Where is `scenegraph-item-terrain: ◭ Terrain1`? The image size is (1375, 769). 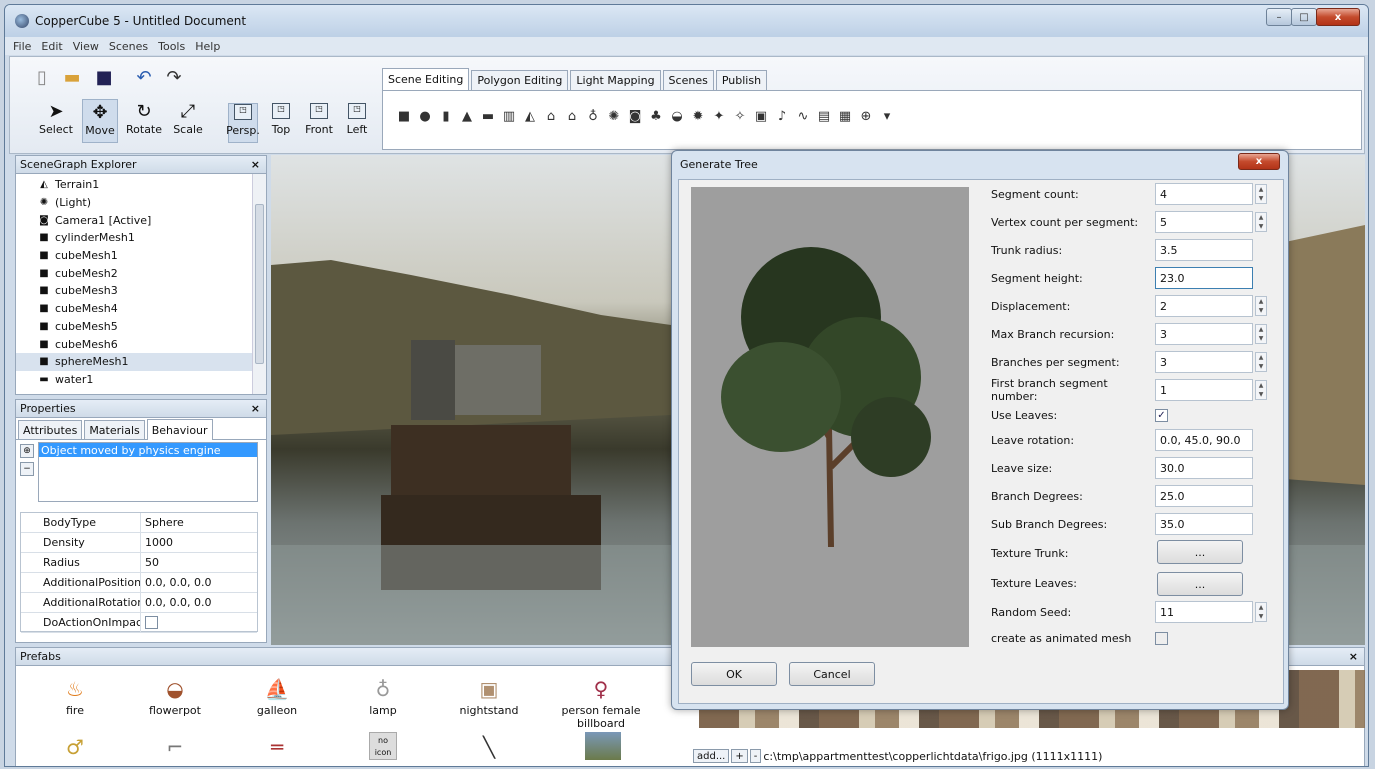
scenegraph-item-terrain: ◭ Terrain1 is located at coordinates (141, 185).